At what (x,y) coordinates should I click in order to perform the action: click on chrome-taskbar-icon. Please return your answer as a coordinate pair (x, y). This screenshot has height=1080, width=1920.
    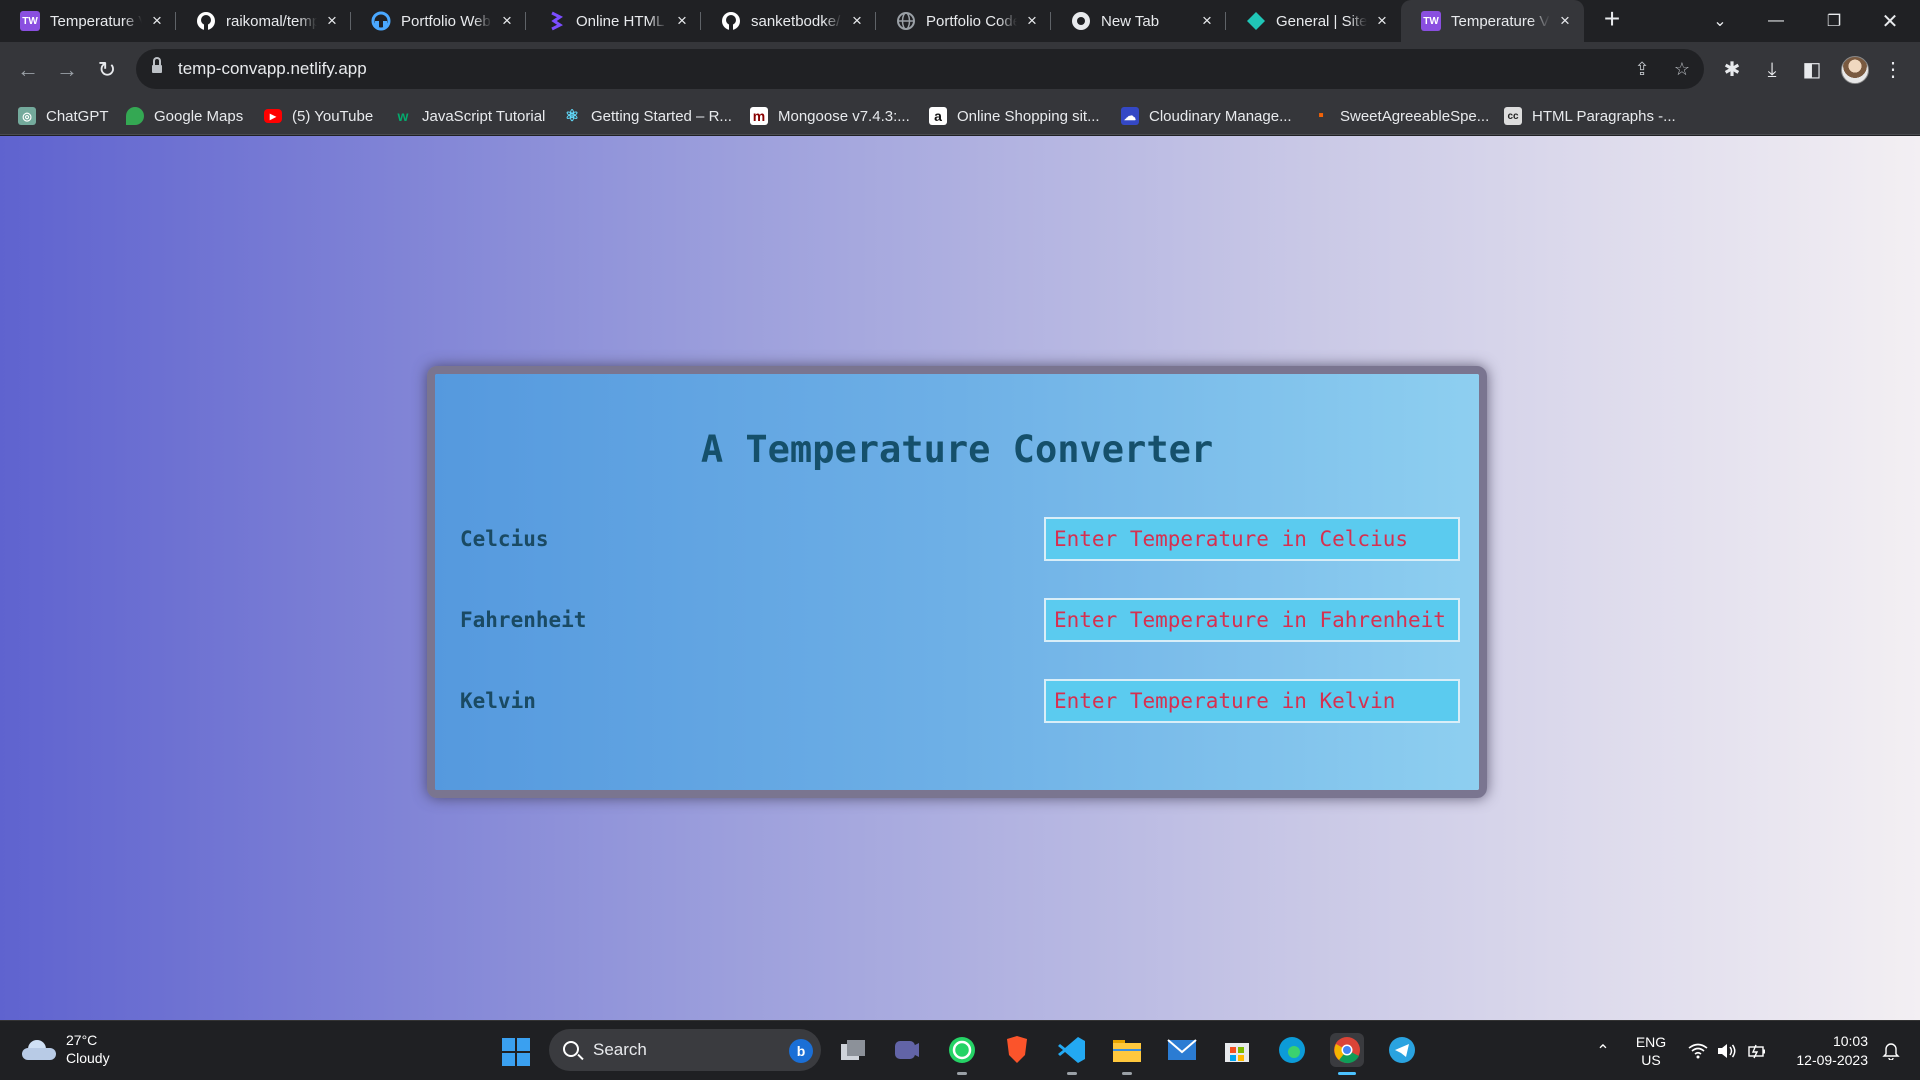
    Looking at the image, I should click on (1347, 1054).